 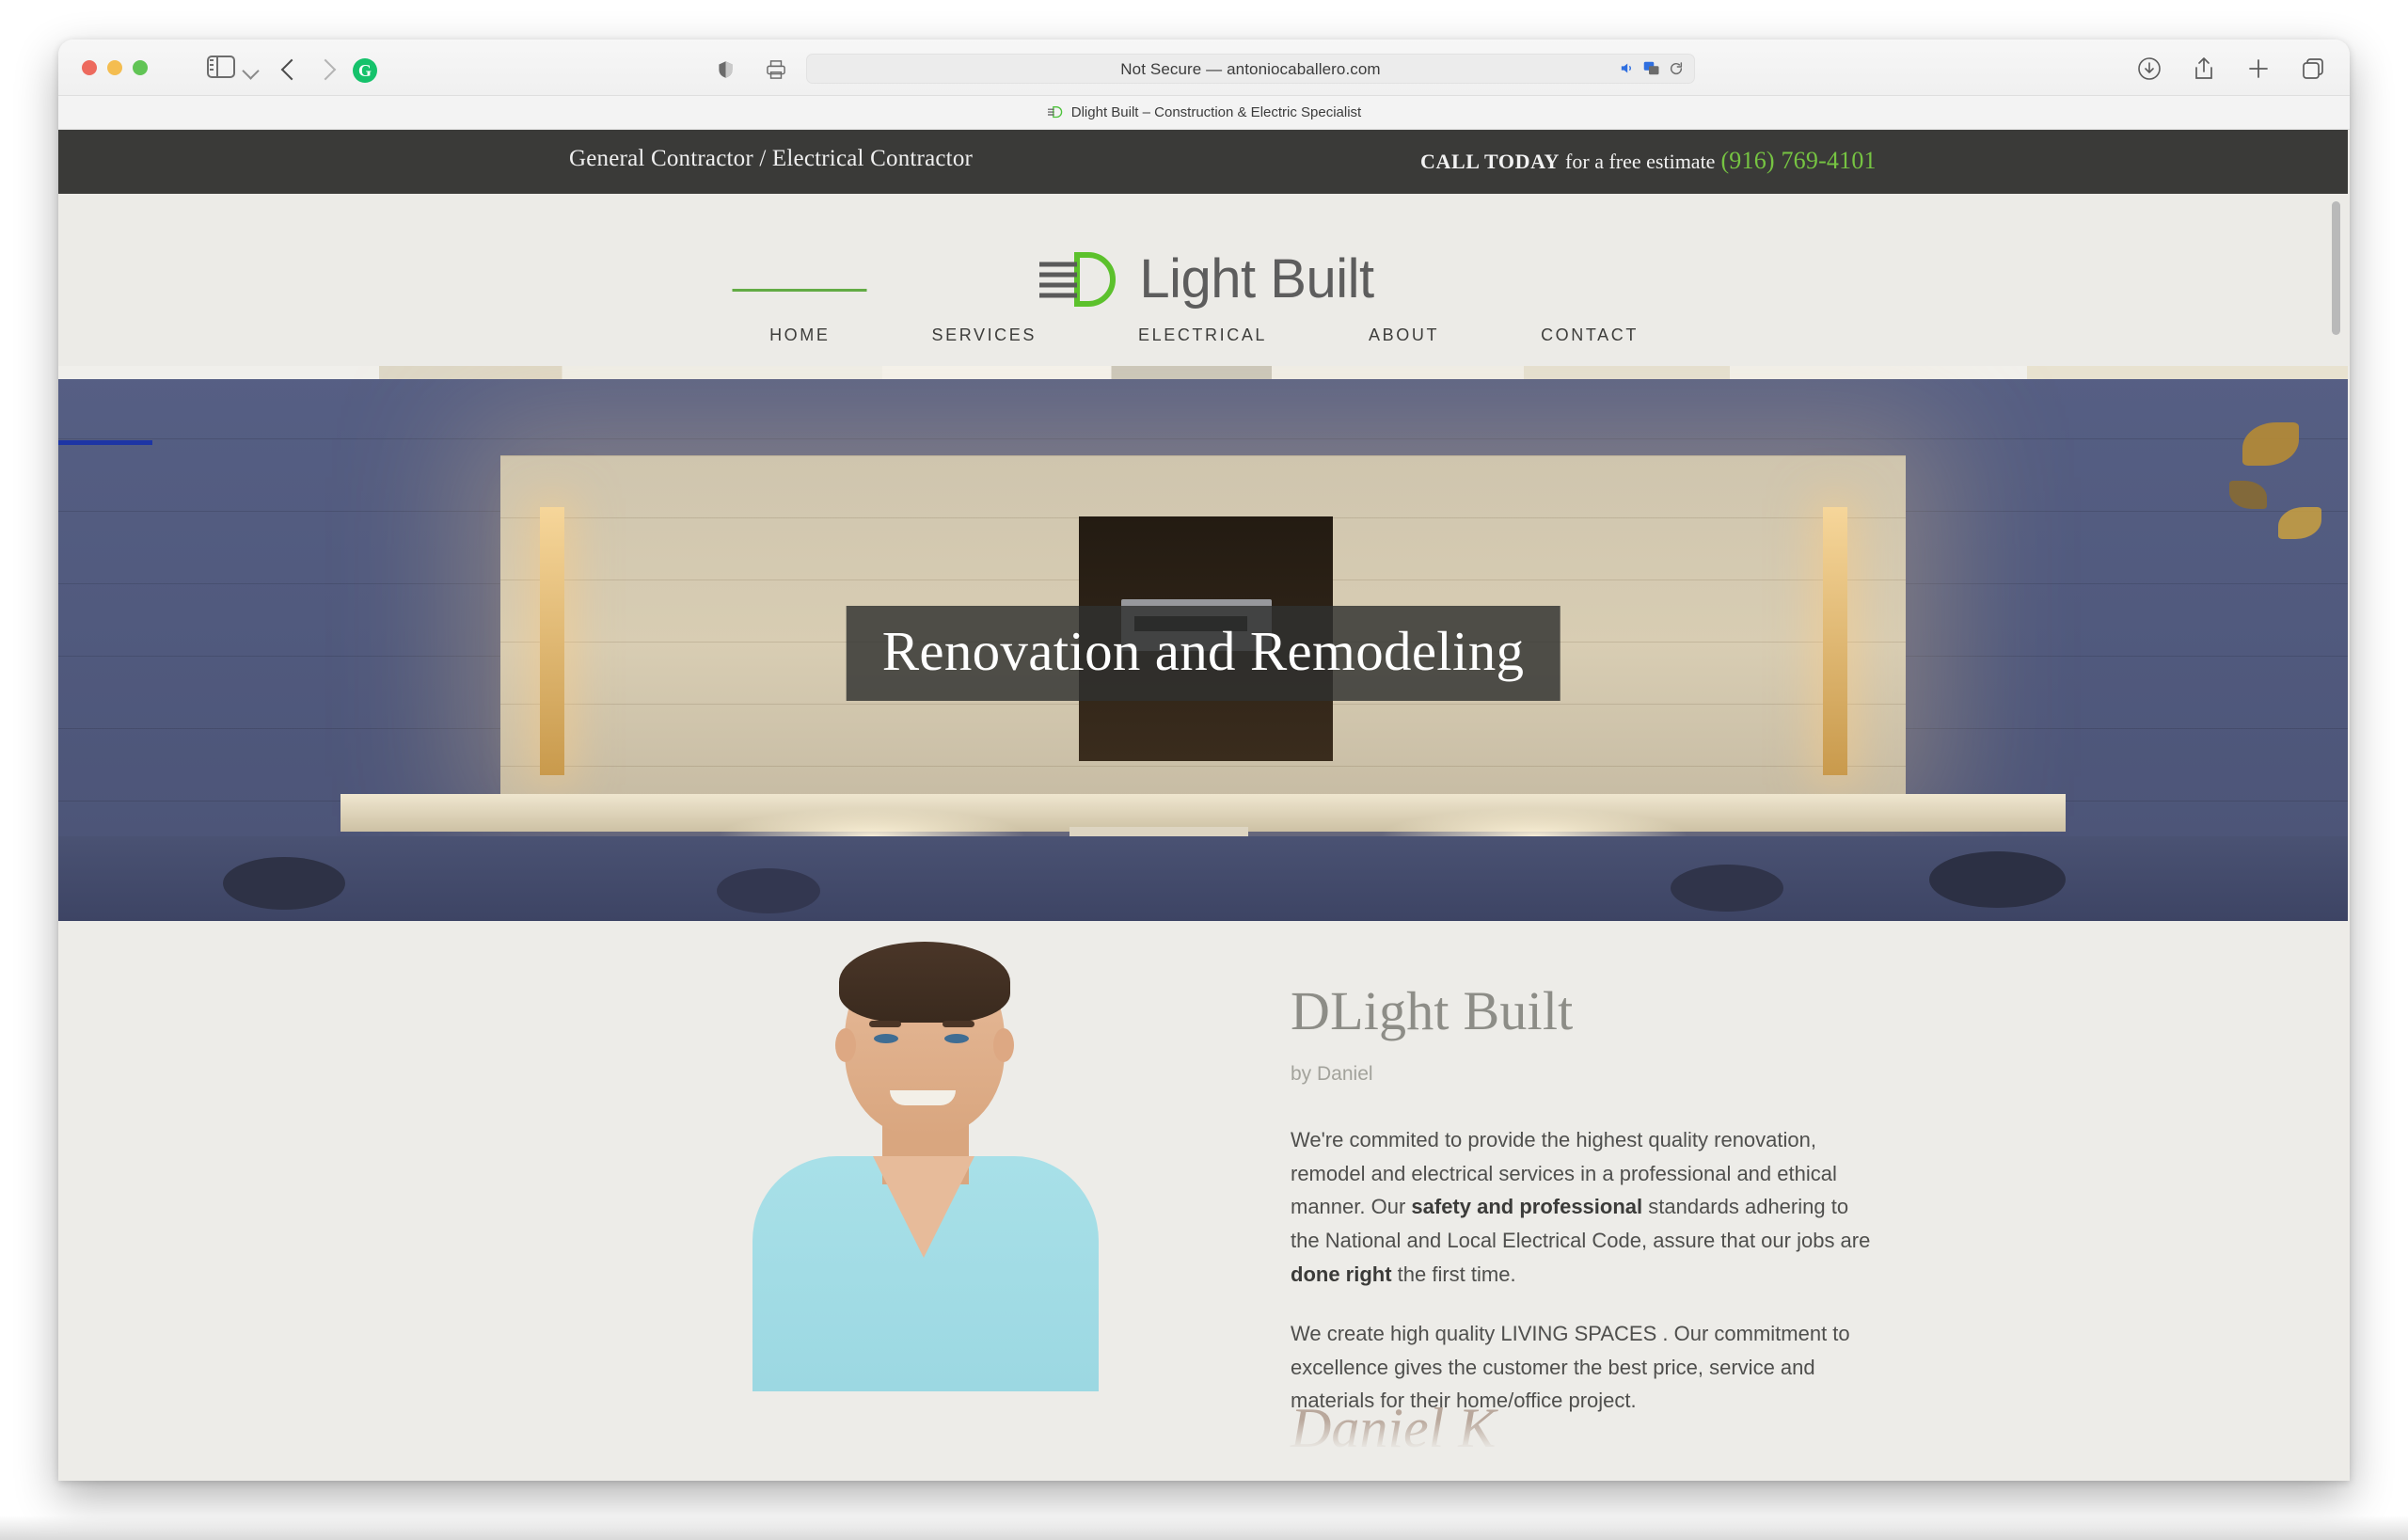 I want to click on hero-caption: Renovation and Remodeling, so click(x=1203, y=653).